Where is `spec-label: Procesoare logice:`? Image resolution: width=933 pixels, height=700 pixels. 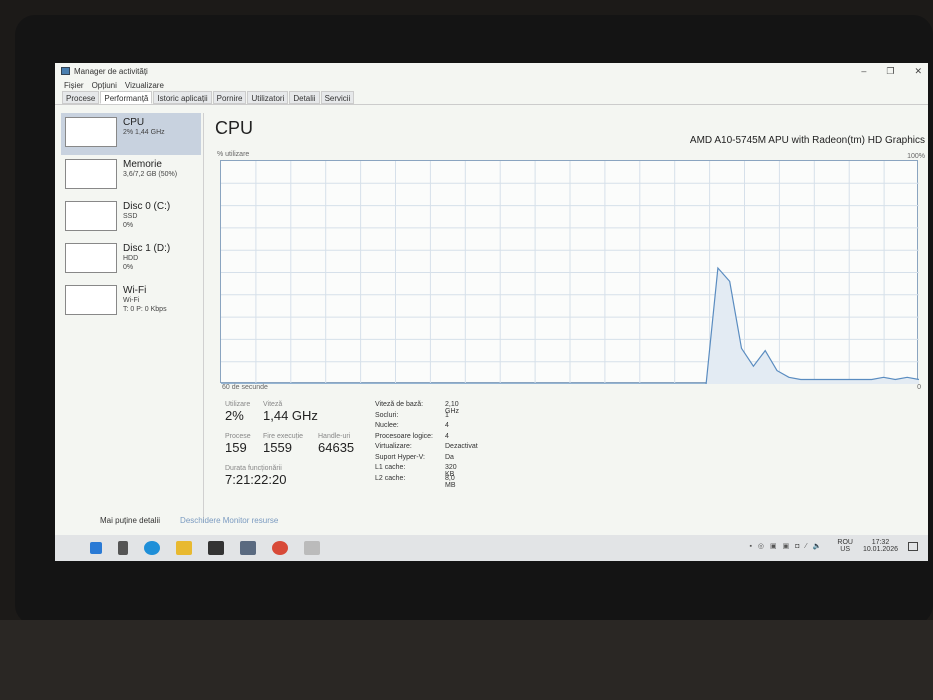 spec-label: Procesoare logice: is located at coordinates (404, 436).